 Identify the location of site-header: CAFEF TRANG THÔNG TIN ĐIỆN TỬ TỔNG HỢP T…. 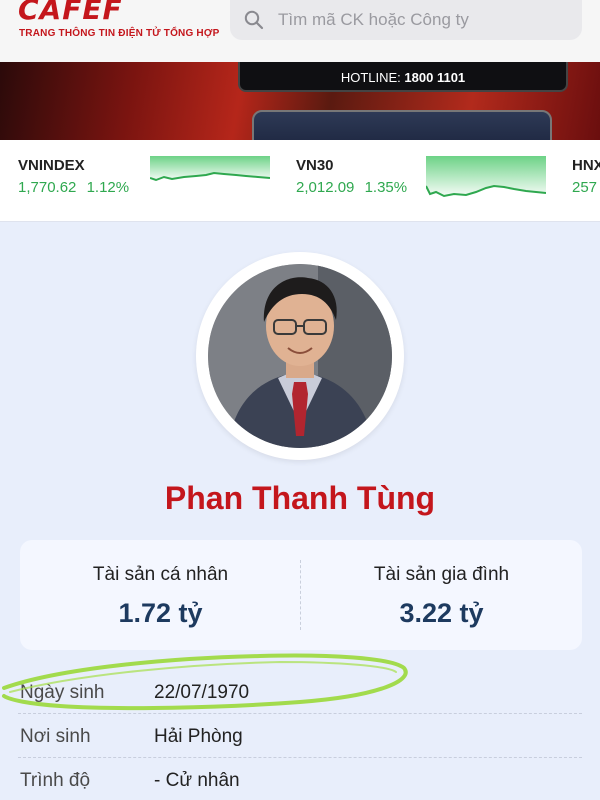
(300, 31).